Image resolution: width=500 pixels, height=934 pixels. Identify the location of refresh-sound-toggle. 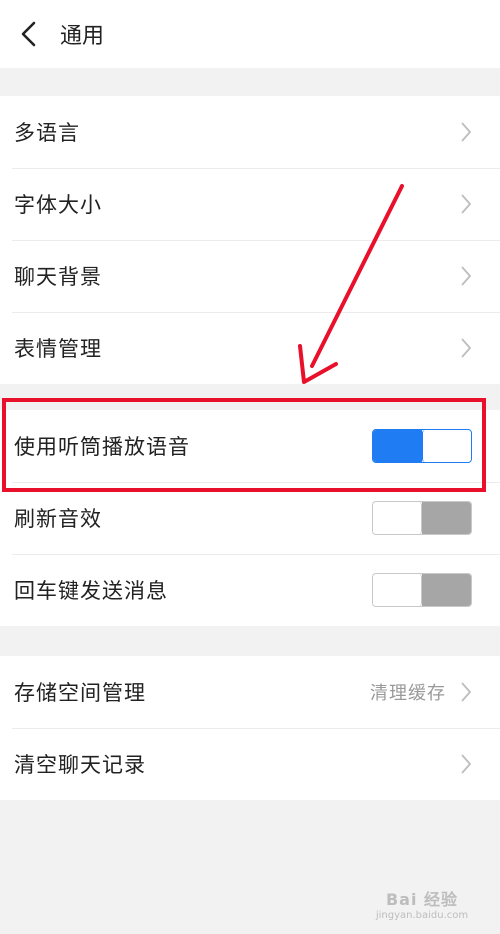
(422, 518).